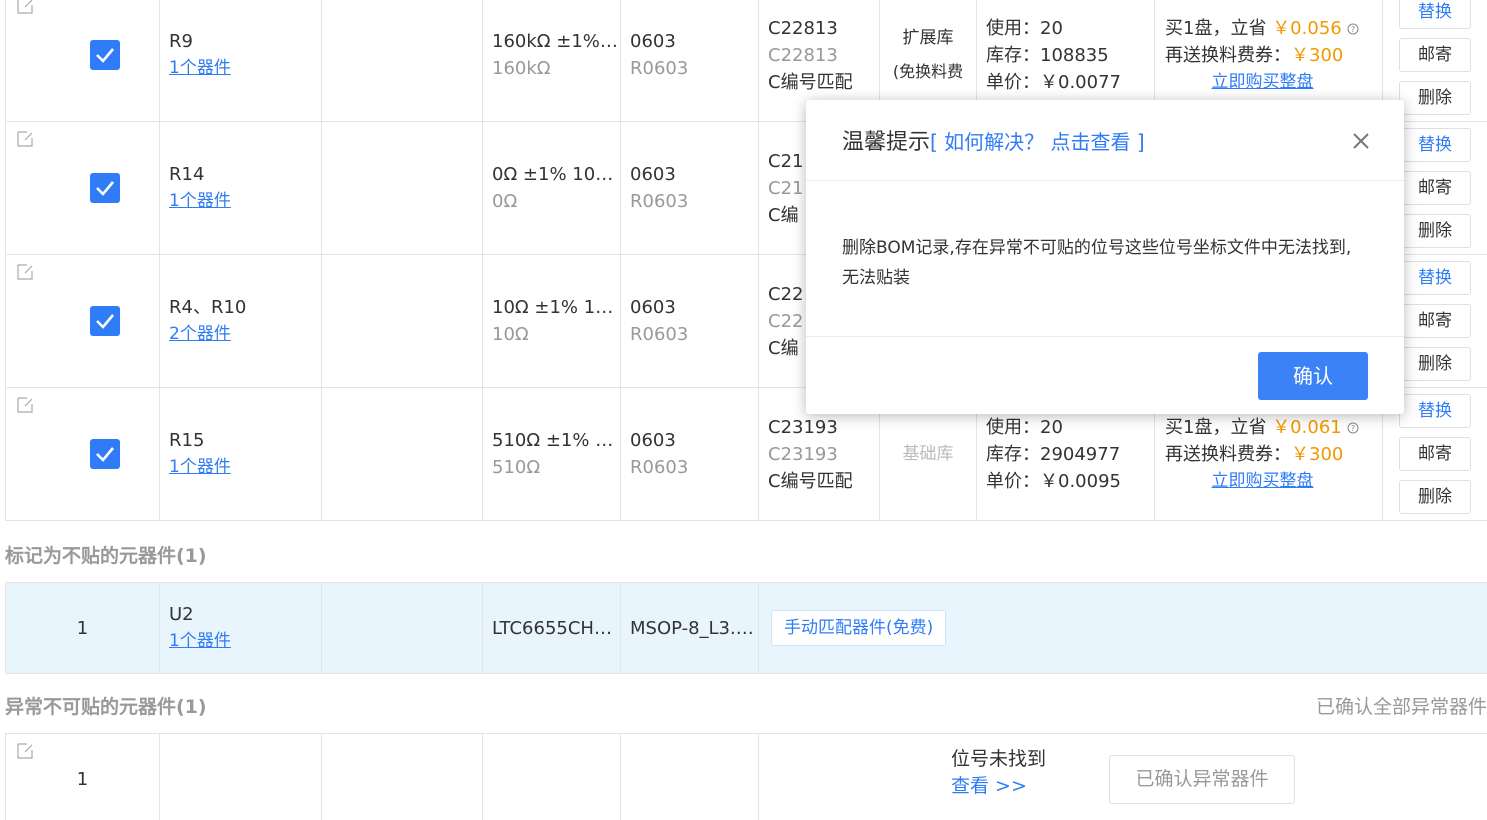 This screenshot has height=820, width=1487. I want to click on part-code-sub: C22813, so click(803, 55).